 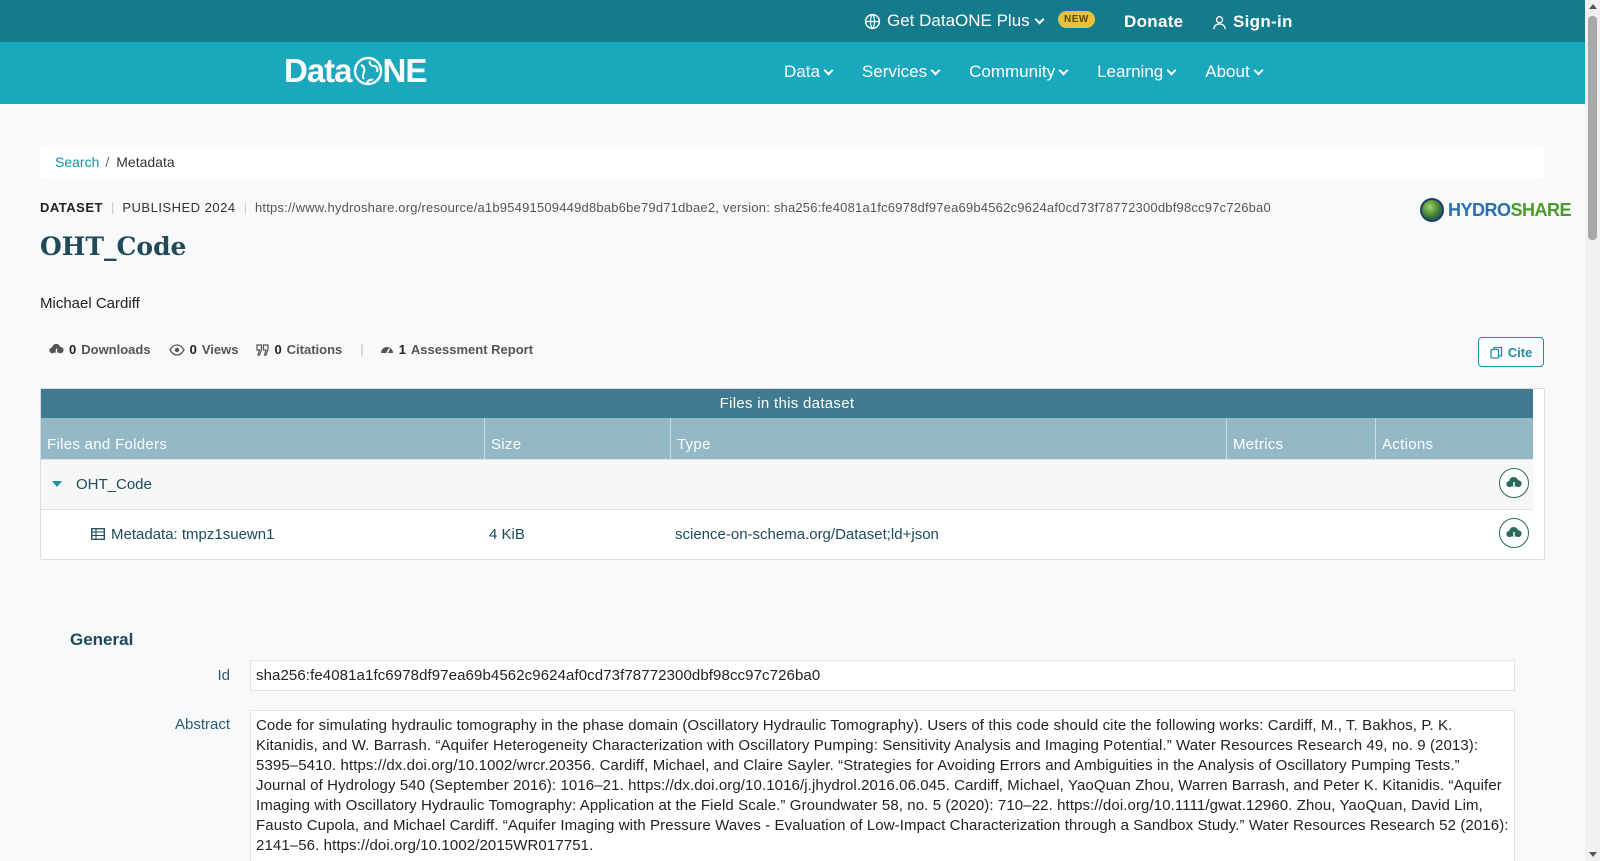 I want to click on assessment-stat: 1 Assessment Report, so click(x=456, y=349).